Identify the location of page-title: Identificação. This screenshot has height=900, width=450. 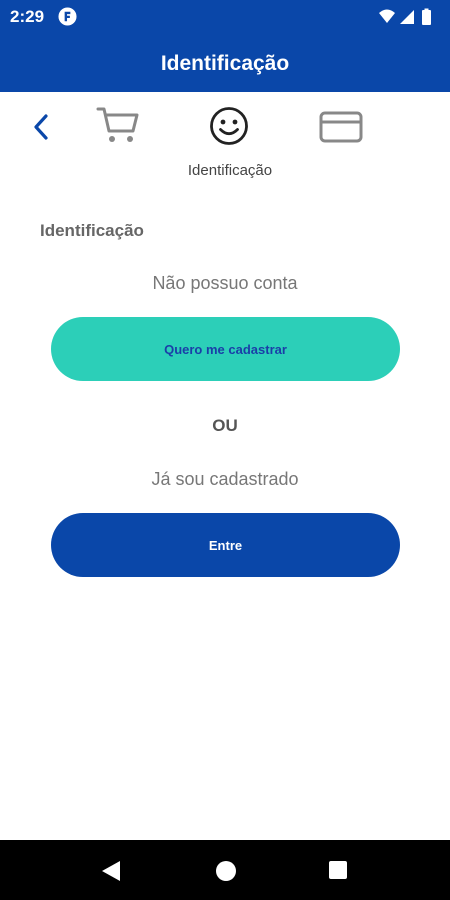
(225, 63).